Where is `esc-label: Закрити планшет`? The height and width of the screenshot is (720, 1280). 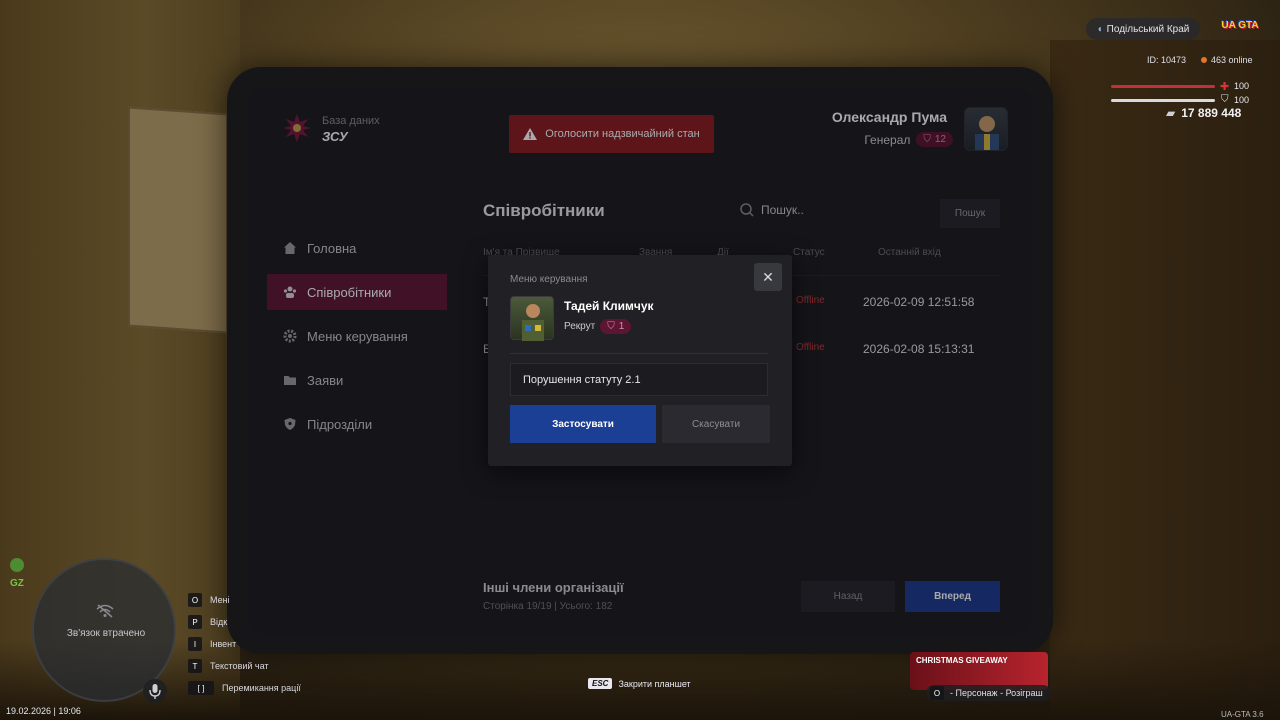 esc-label: Закрити планшет is located at coordinates (654, 683).